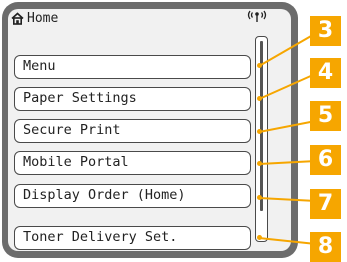  What do you see at coordinates (132, 131) in the screenshot?
I see `secure-print-button: Secure Print` at bounding box center [132, 131].